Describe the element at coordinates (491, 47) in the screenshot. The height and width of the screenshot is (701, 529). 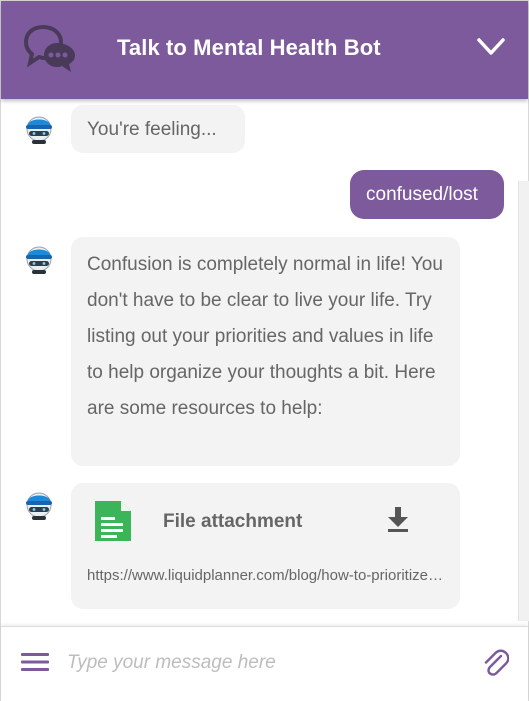
I see `chevron-down-icon` at that location.